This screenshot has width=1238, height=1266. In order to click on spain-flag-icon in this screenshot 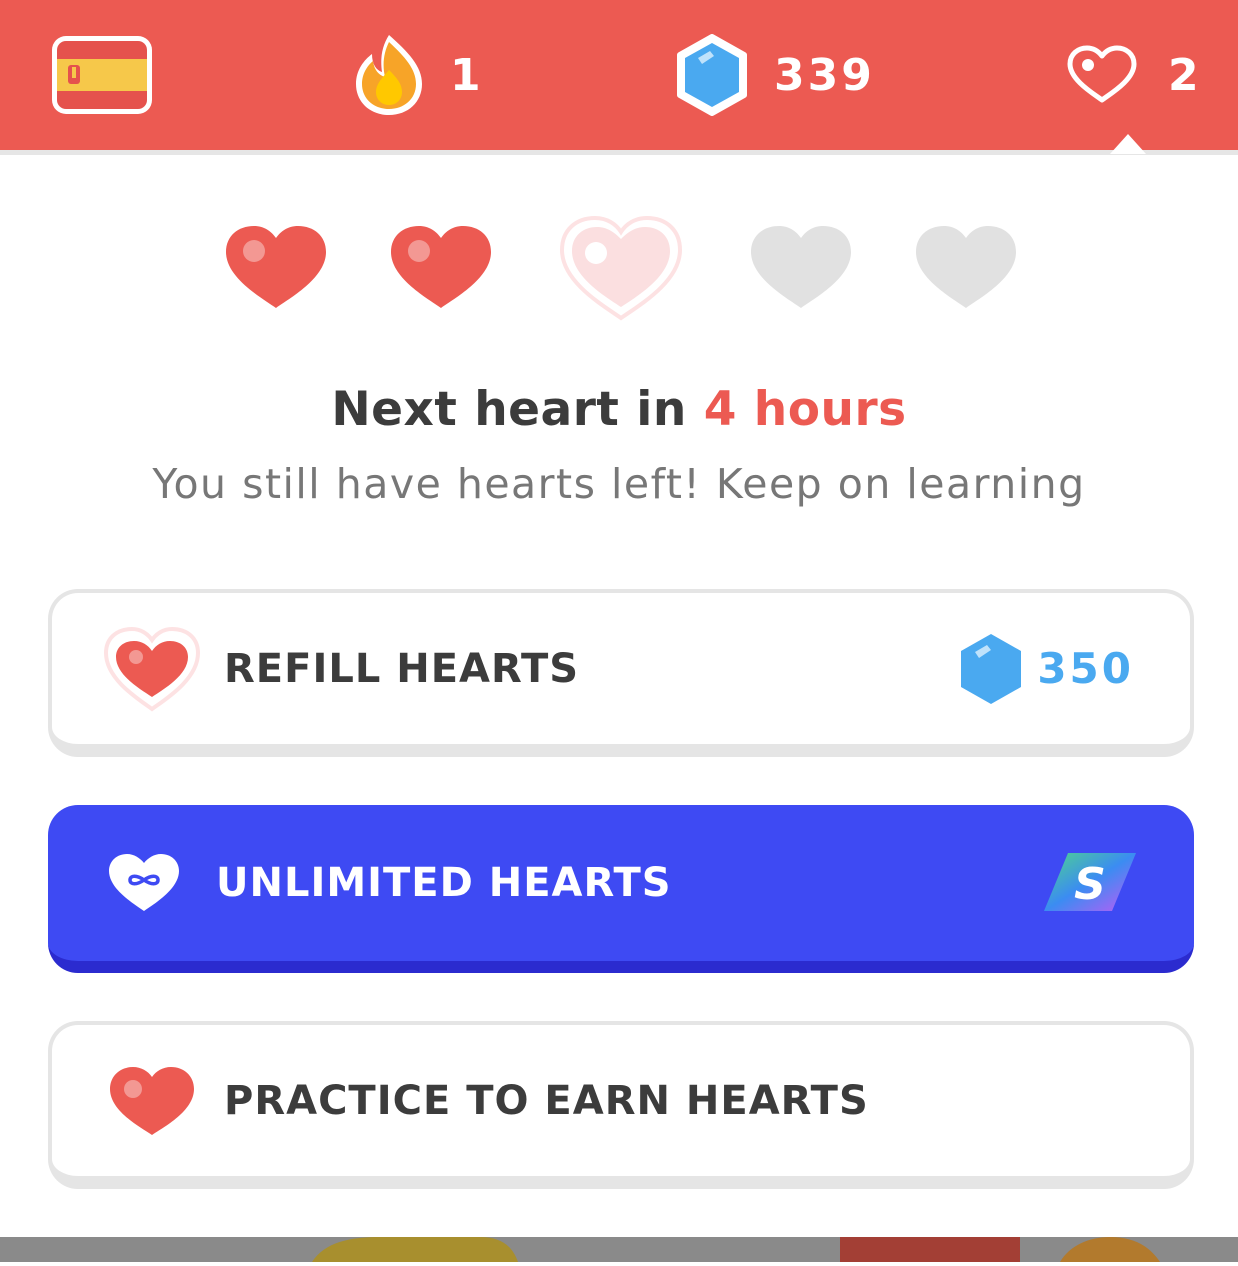, I will do `click(102, 75)`.